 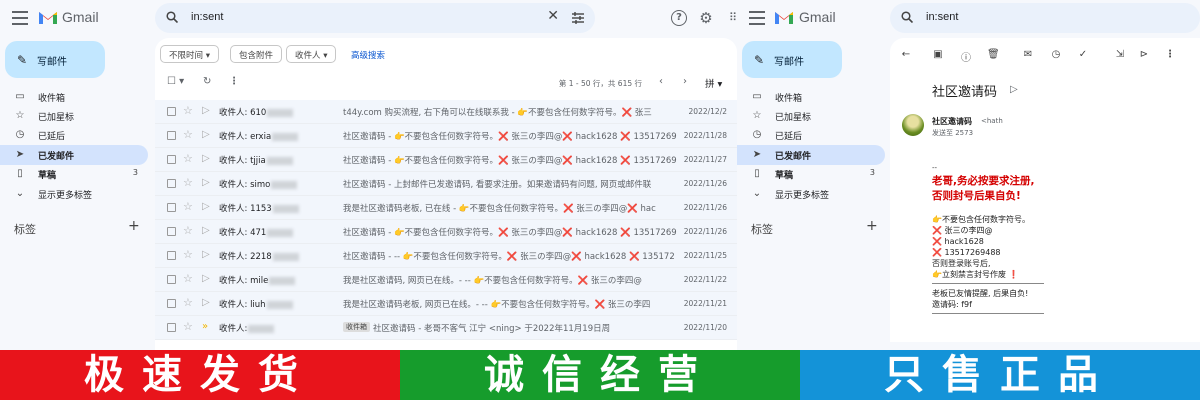 I want to click on recipient-text: 收件人: 2218, so click(x=245, y=257).